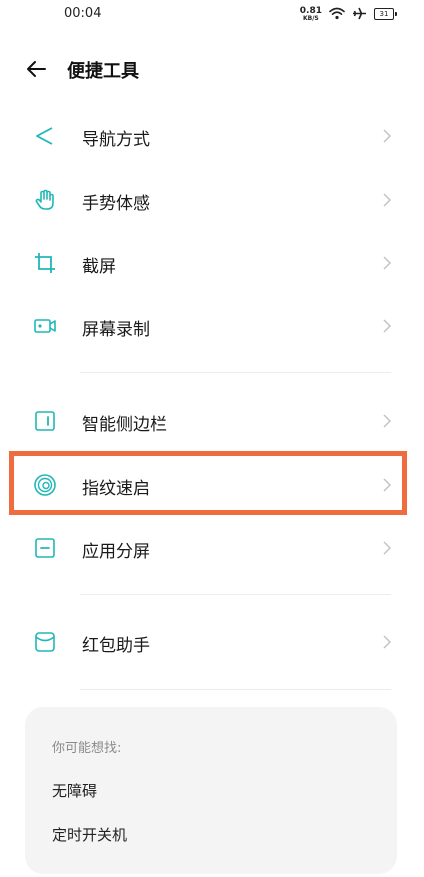 This screenshot has height=877, width=424. I want to click on status-time: 00:04, so click(83, 13).